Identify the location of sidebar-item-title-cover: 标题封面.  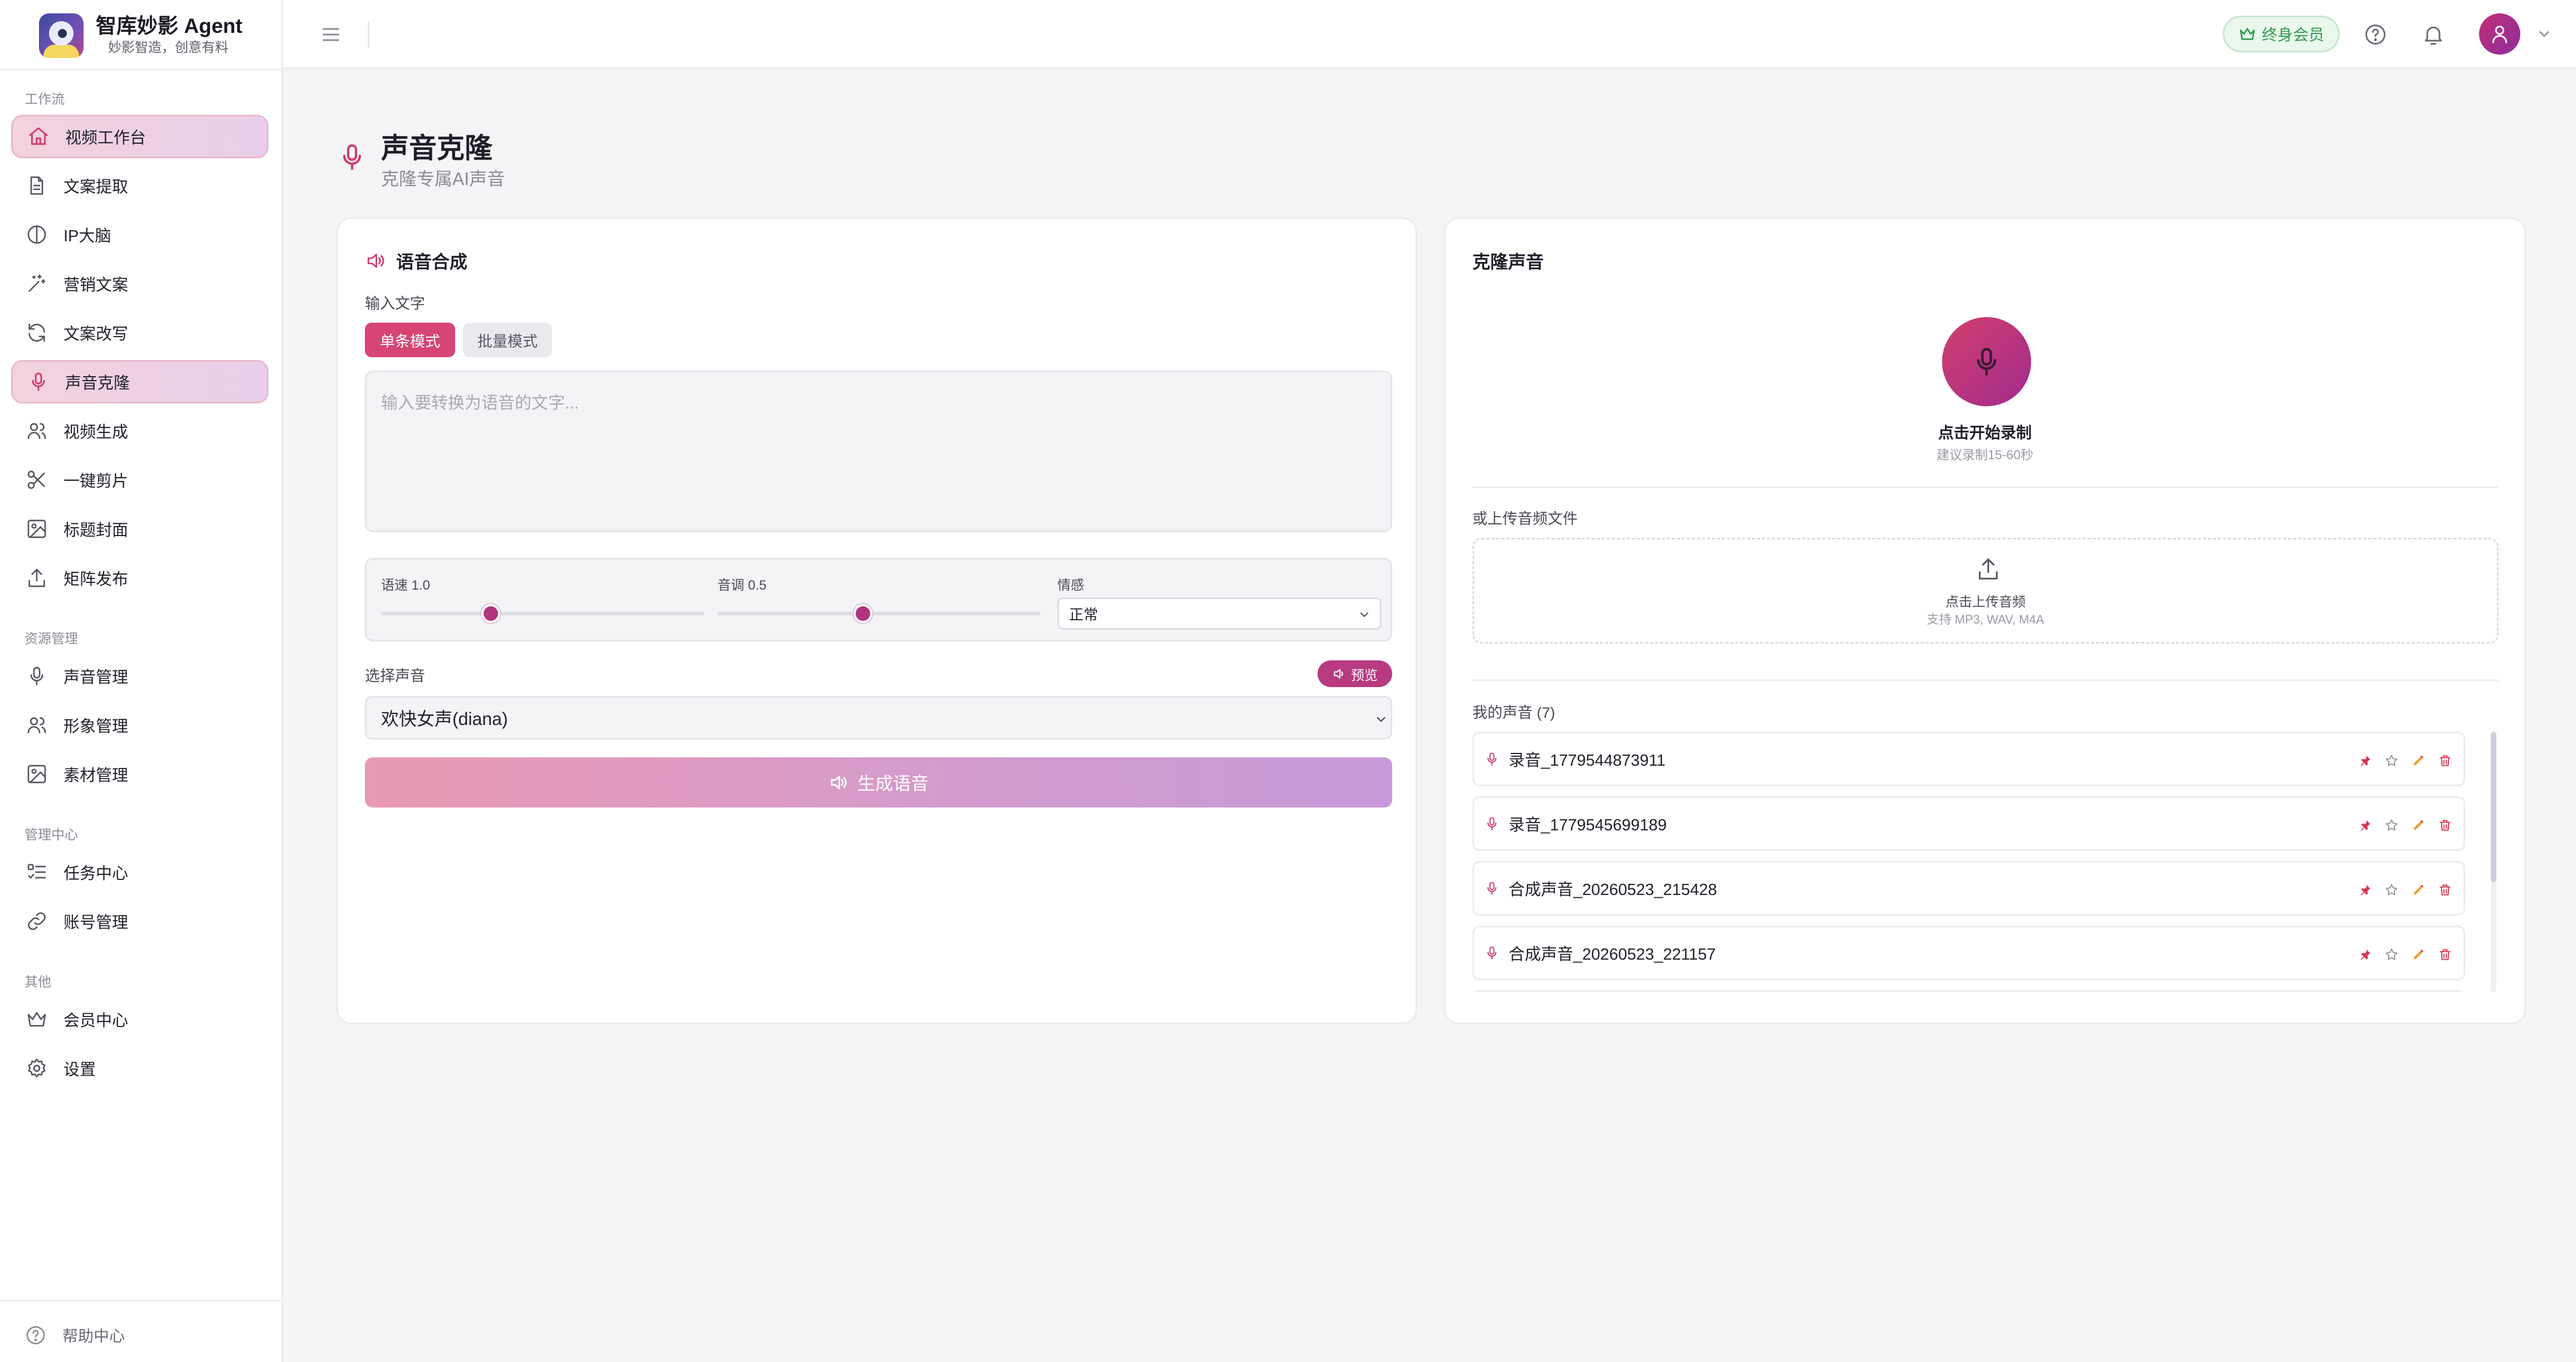
(140, 529).